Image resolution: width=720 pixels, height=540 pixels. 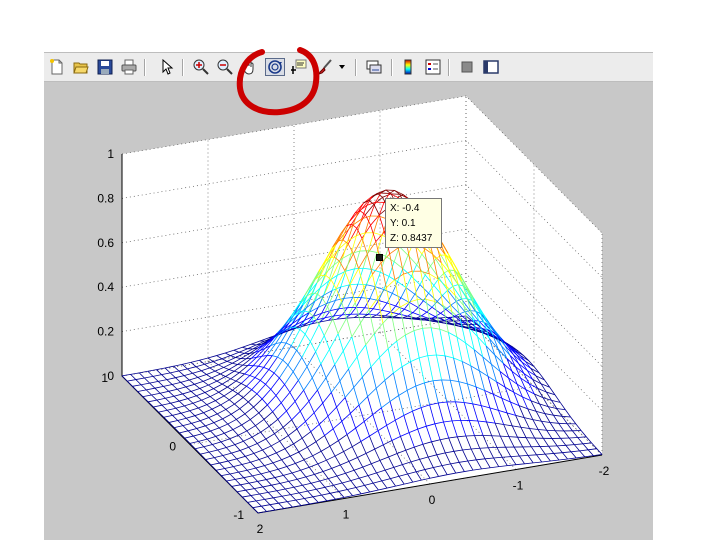 I want to click on z-tick-label: 0.6, so click(x=105, y=243).